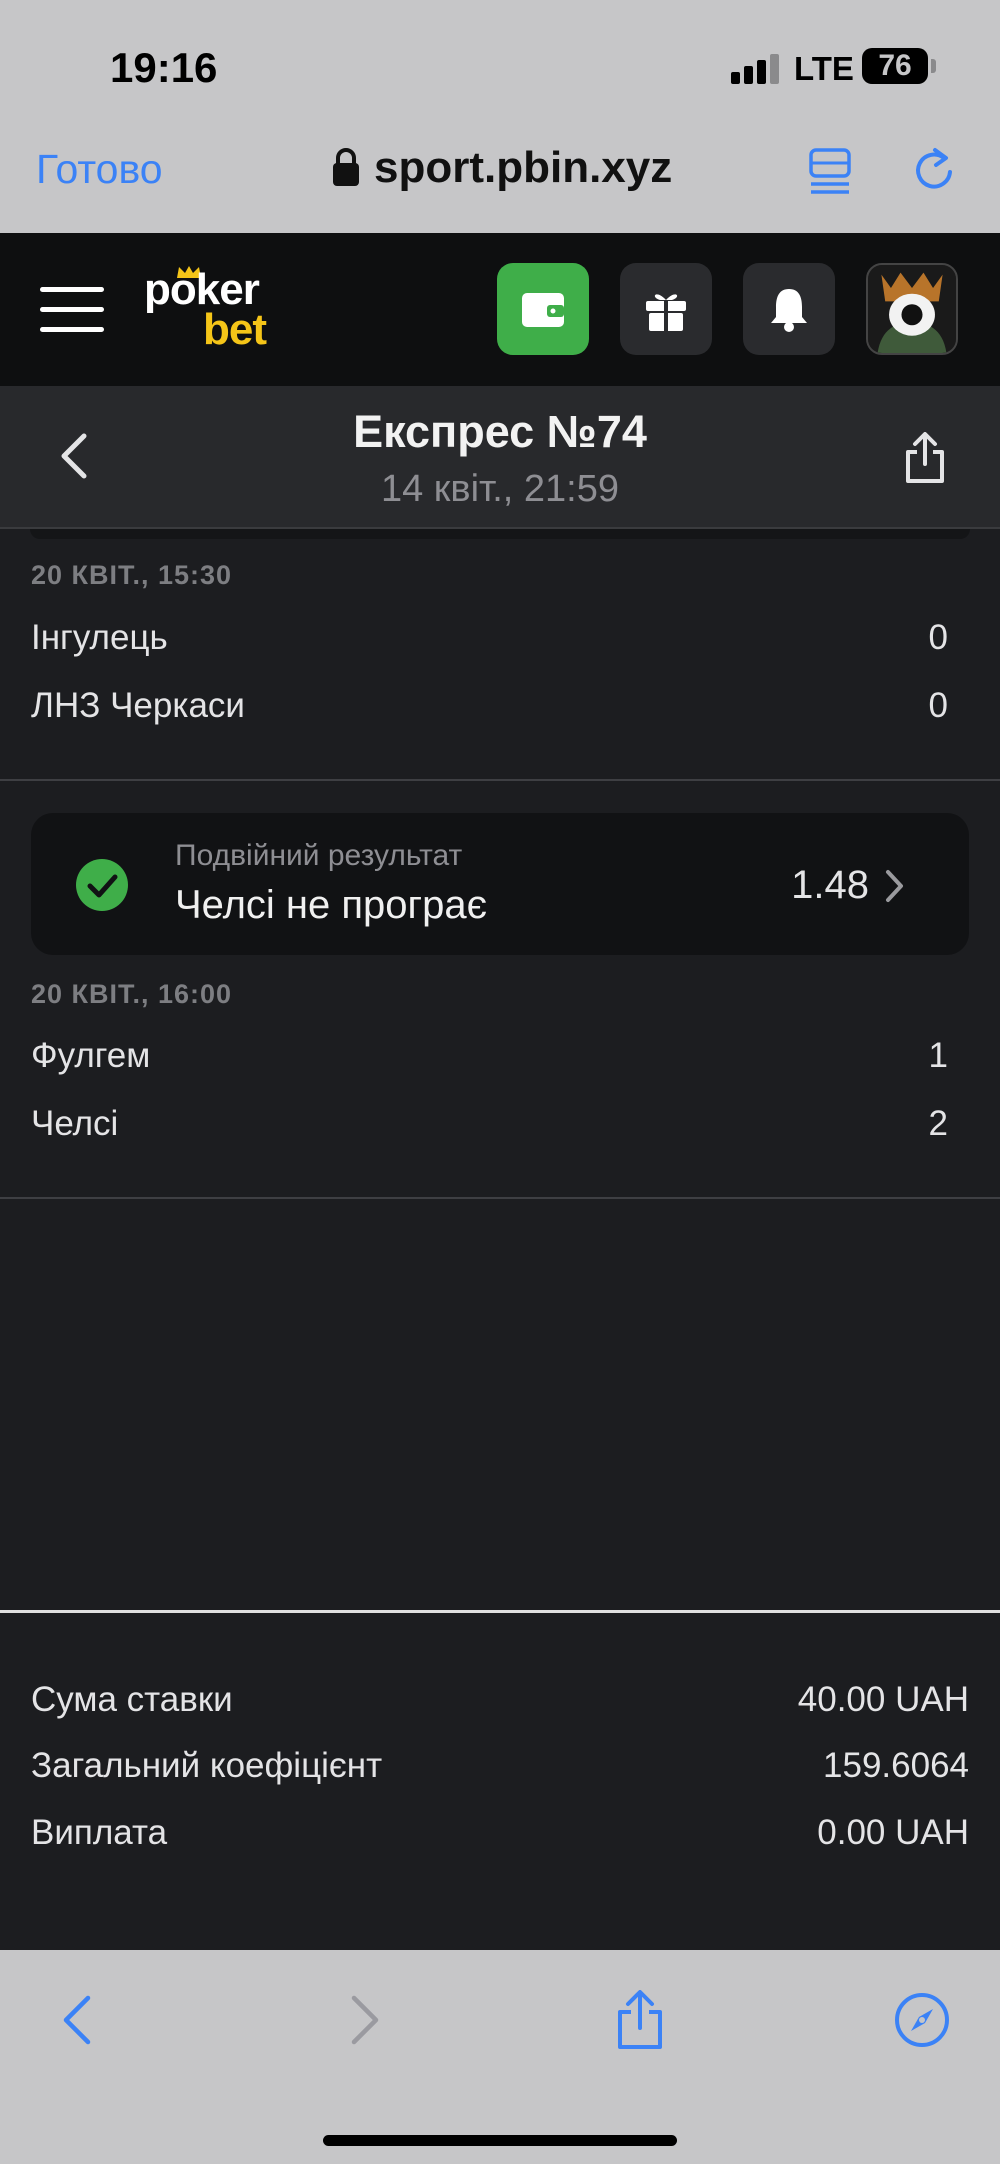 The width and height of the screenshot is (1000, 2164). What do you see at coordinates (895, 66) in the screenshot?
I see `battery-icon: 76` at bounding box center [895, 66].